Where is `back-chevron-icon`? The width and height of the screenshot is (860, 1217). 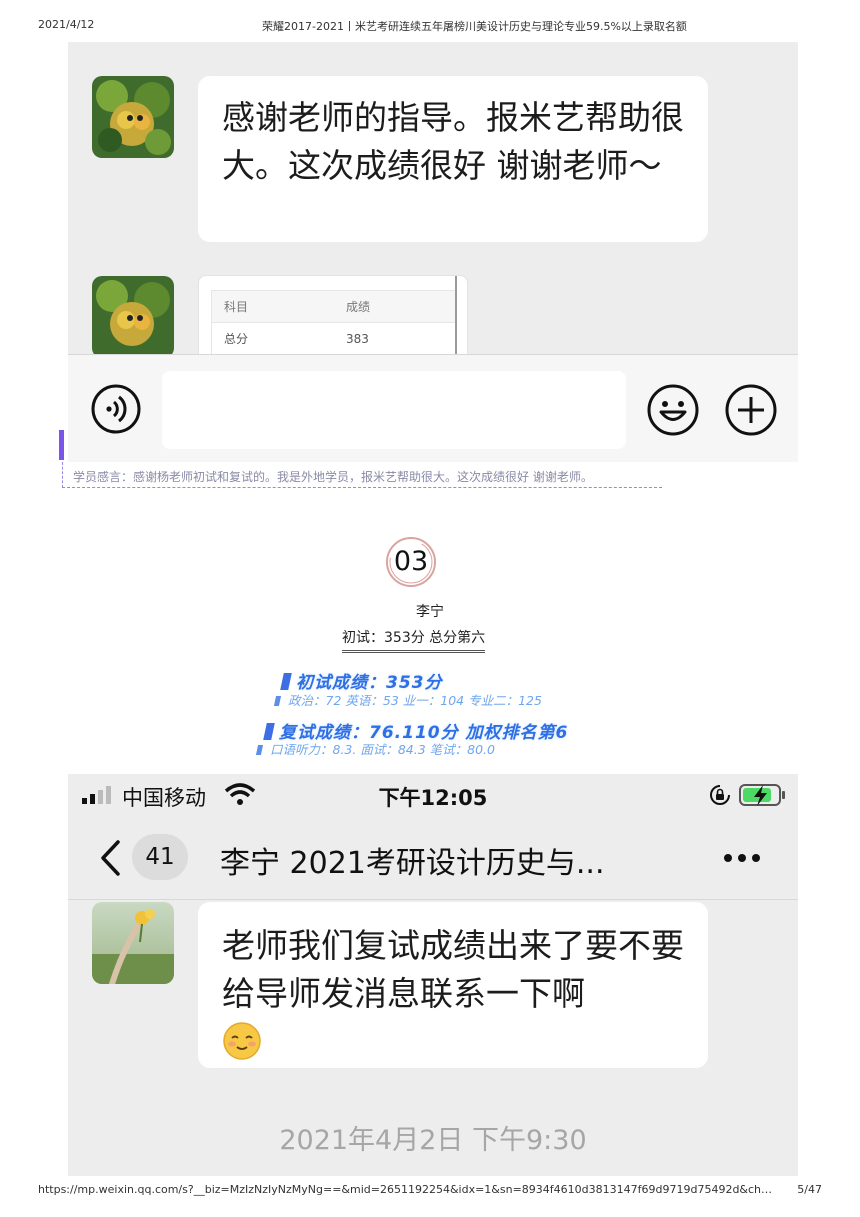 back-chevron-icon is located at coordinates (110, 858).